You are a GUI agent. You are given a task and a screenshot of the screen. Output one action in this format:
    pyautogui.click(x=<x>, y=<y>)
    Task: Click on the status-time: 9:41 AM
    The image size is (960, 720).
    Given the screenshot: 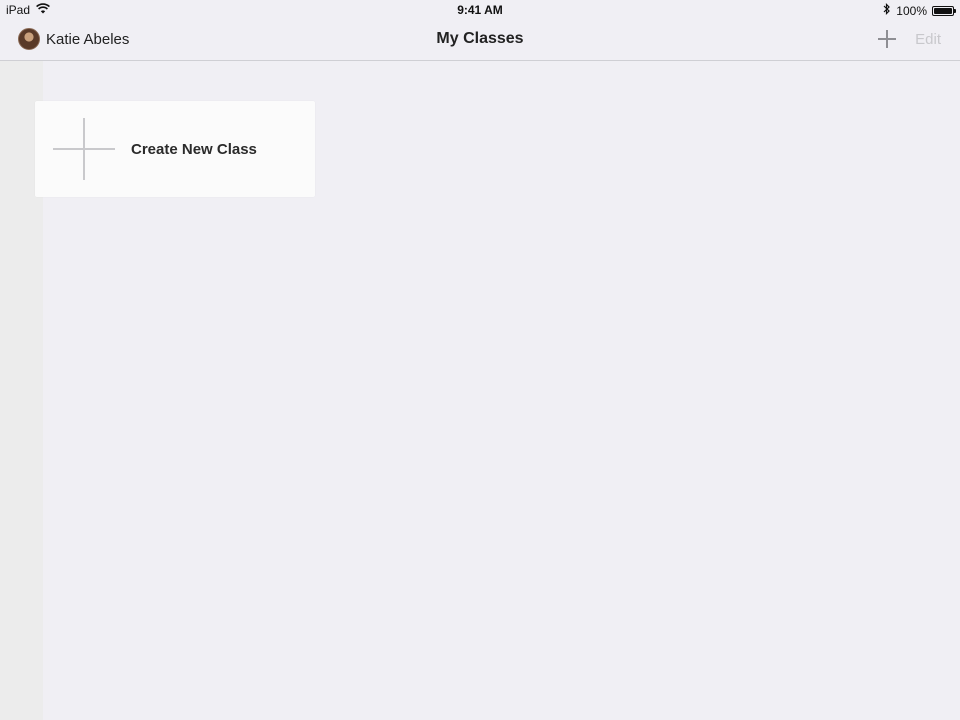 What is the action you would take?
    pyautogui.click(x=480, y=10)
    